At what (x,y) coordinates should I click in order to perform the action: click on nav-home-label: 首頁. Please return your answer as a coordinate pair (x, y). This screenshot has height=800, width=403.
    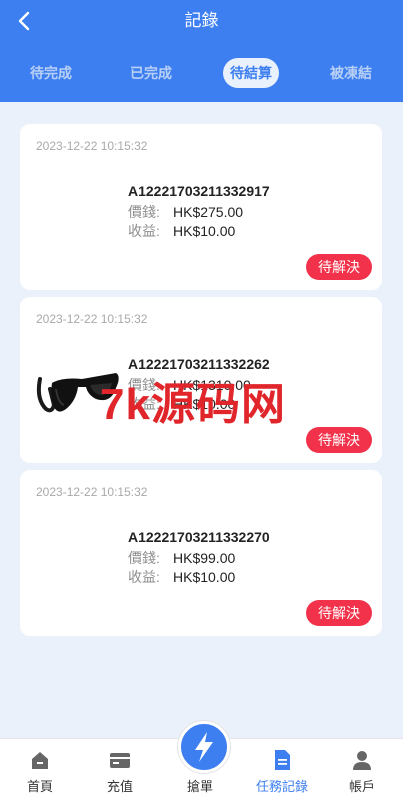
    Looking at the image, I should click on (39, 786).